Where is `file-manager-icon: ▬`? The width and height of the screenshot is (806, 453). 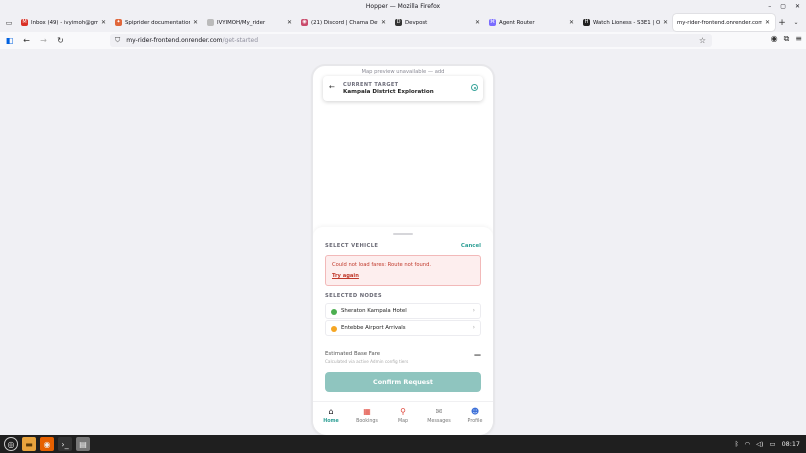
file-manager-icon: ▬ is located at coordinates (29, 444).